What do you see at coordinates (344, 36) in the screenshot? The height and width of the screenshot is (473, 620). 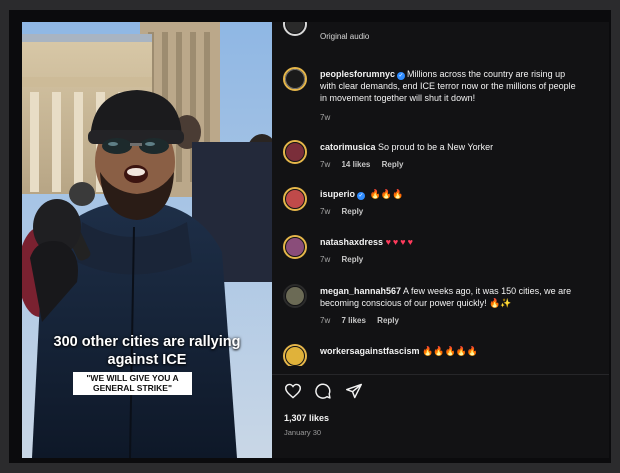 I see `original-audio-label: Original audio` at bounding box center [344, 36].